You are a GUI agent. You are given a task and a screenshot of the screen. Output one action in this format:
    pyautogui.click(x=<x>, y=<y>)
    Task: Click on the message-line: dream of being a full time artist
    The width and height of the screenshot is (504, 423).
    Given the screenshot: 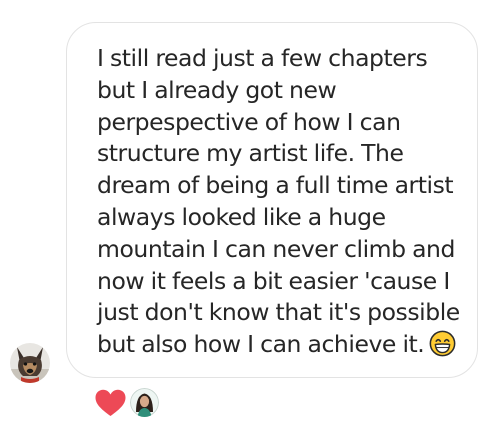 What is the action you would take?
    pyautogui.click(x=275, y=185)
    